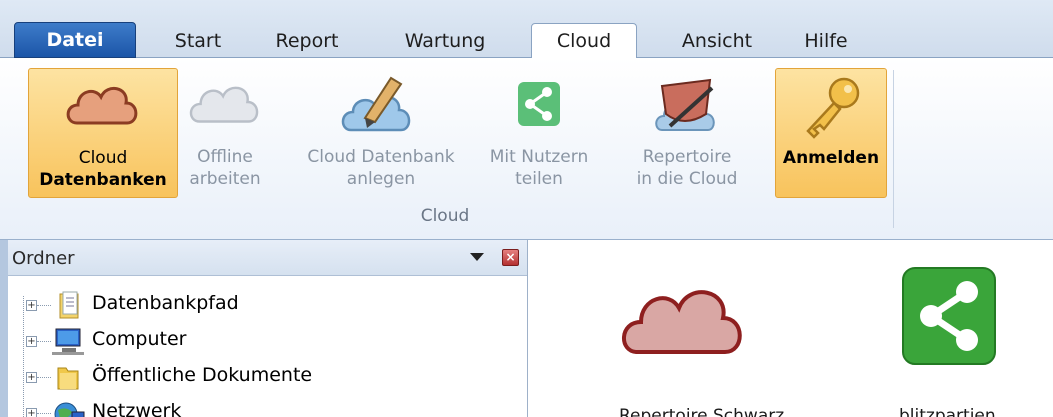 This screenshot has height=417, width=1053. I want to click on database-item-blitzpartien: blitzpartien, so click(949, 338).